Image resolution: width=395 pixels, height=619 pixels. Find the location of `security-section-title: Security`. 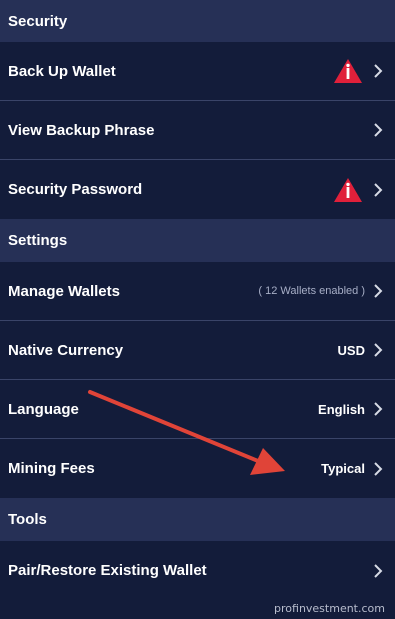

security-section-title: Security is located at coordinates (38, 21).